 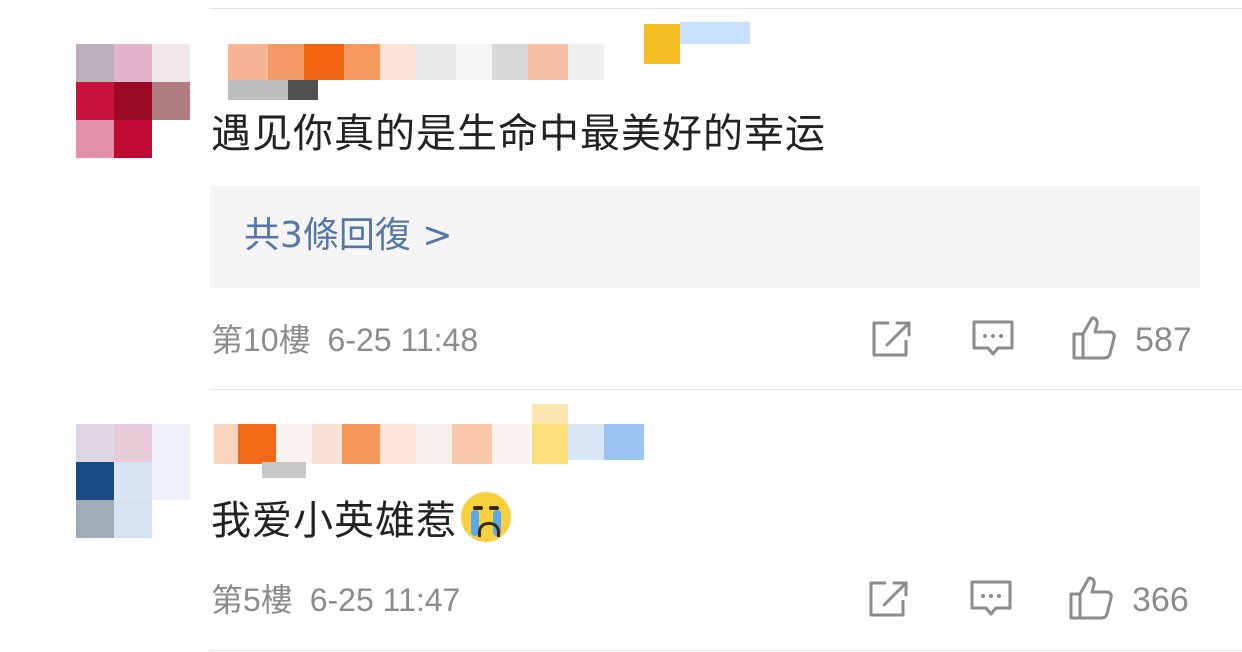 I want to click on comment-text: 遇见你真的是生命中最美好的幸运, so click(x=518, y=134).